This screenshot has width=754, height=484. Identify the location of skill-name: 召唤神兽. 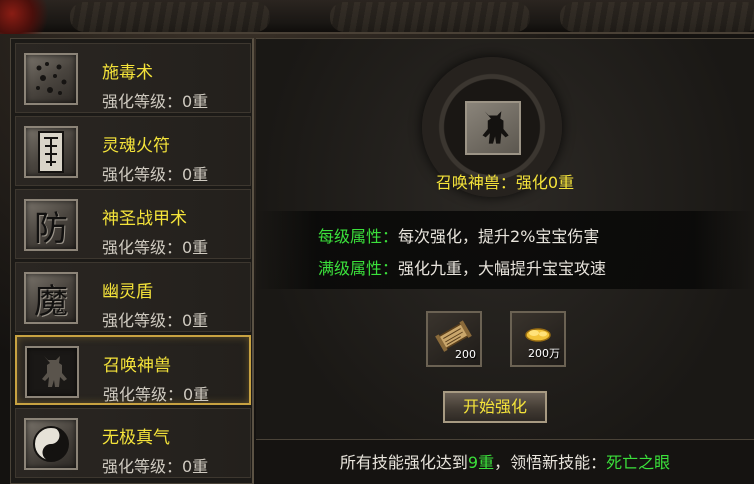
(137, 366).